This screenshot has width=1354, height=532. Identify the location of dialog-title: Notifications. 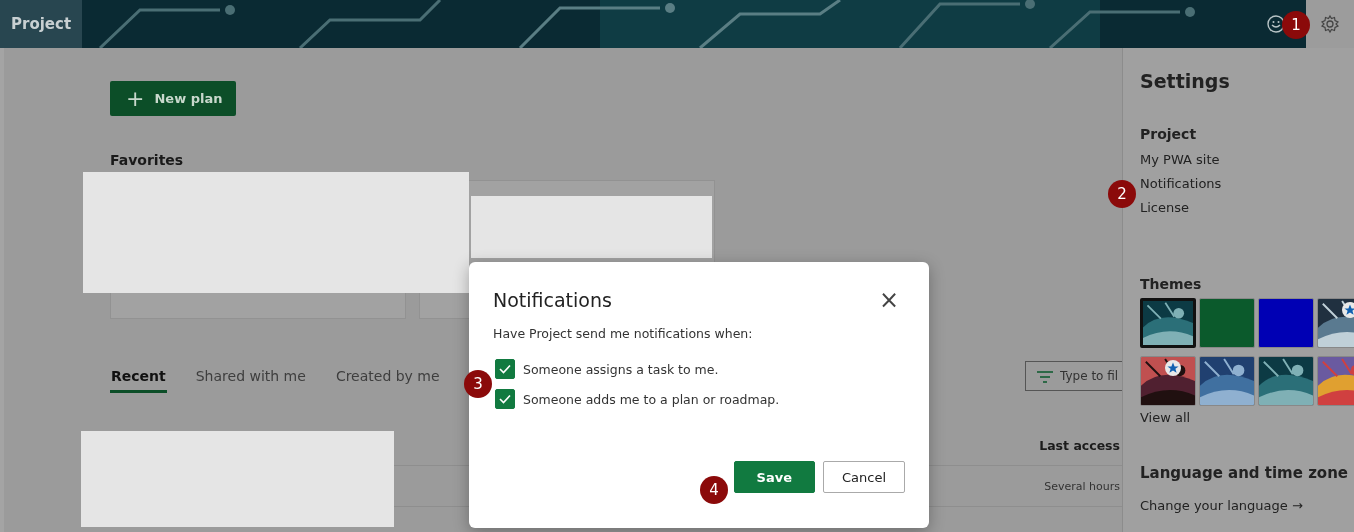
(552, 300).